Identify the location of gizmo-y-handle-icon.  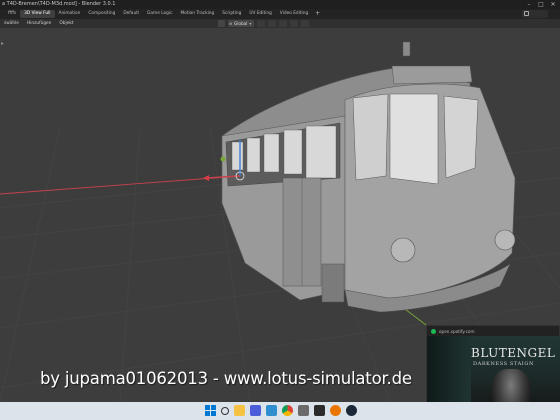
(223, 159).